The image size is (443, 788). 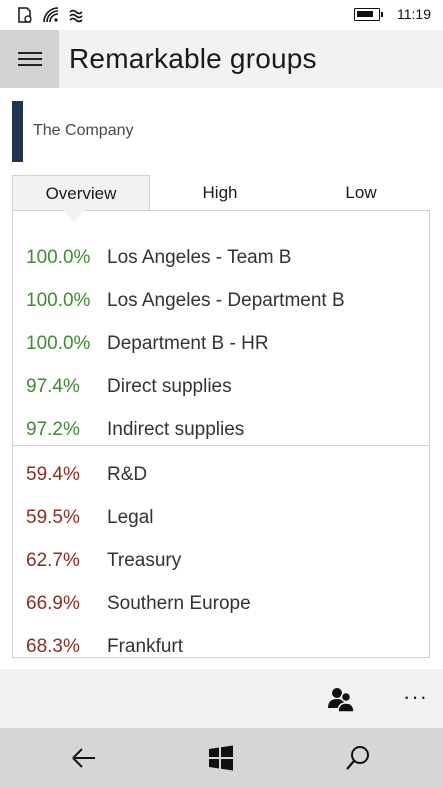 I want to click on list-item: 66.9% Southern Europe, so click(x=221, y=606).